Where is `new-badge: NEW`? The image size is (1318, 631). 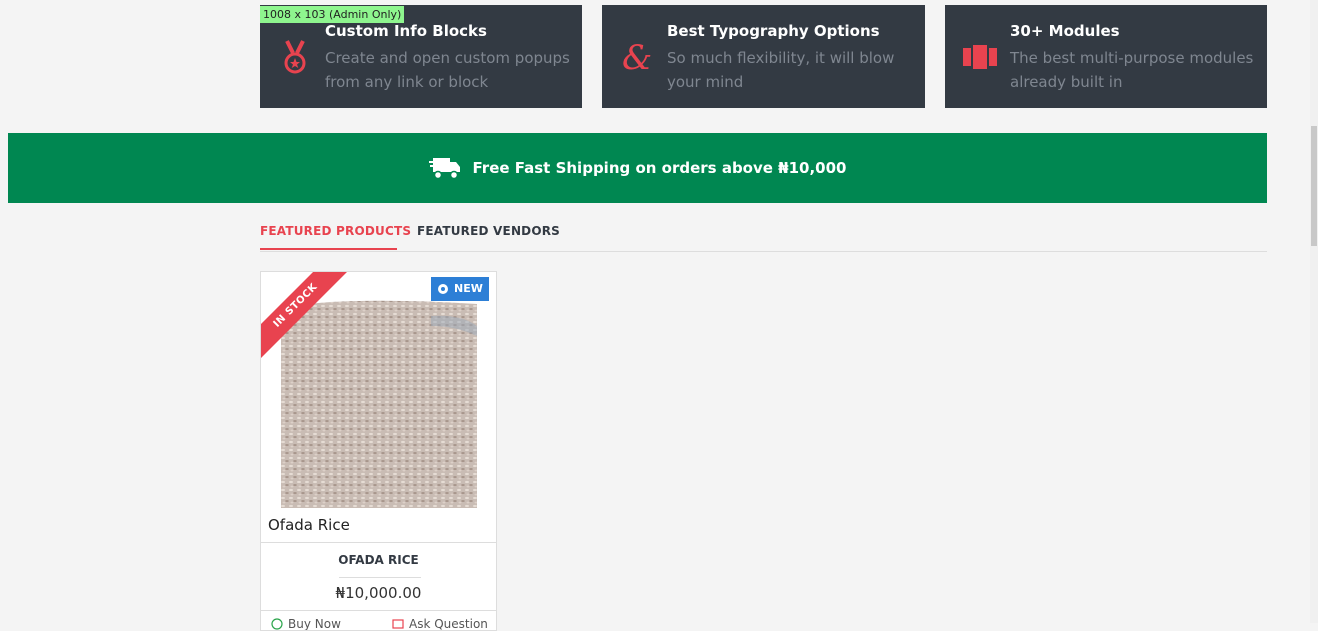
new-badge: NEW is located at coordinates (460, 289).